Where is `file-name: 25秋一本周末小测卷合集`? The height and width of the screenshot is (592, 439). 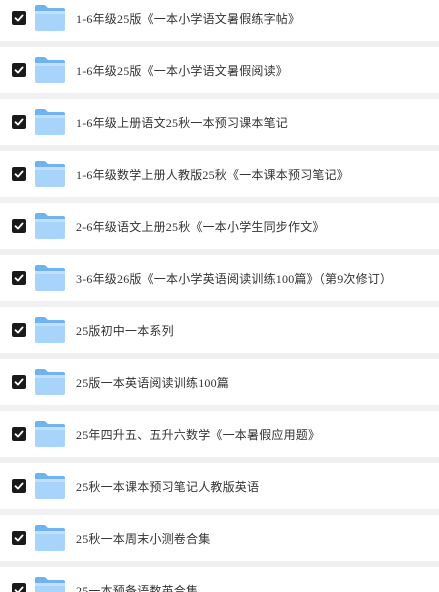 file-name: 25秋一本周末小测卷合集 is located at coordinates (143, 538).